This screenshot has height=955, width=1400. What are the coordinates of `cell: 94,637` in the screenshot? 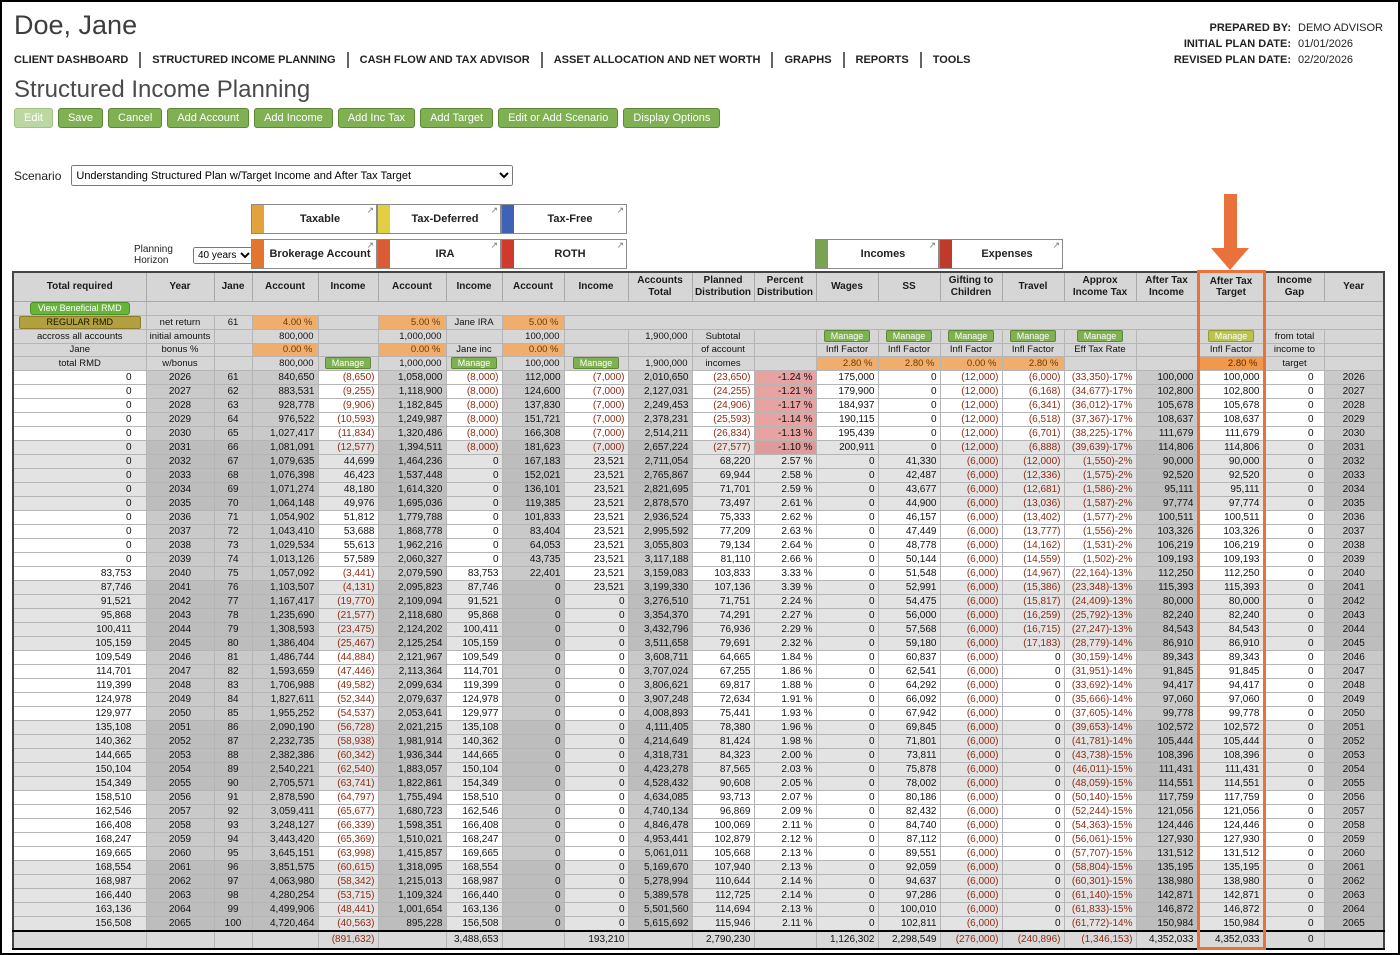 It's located at (909, 881).